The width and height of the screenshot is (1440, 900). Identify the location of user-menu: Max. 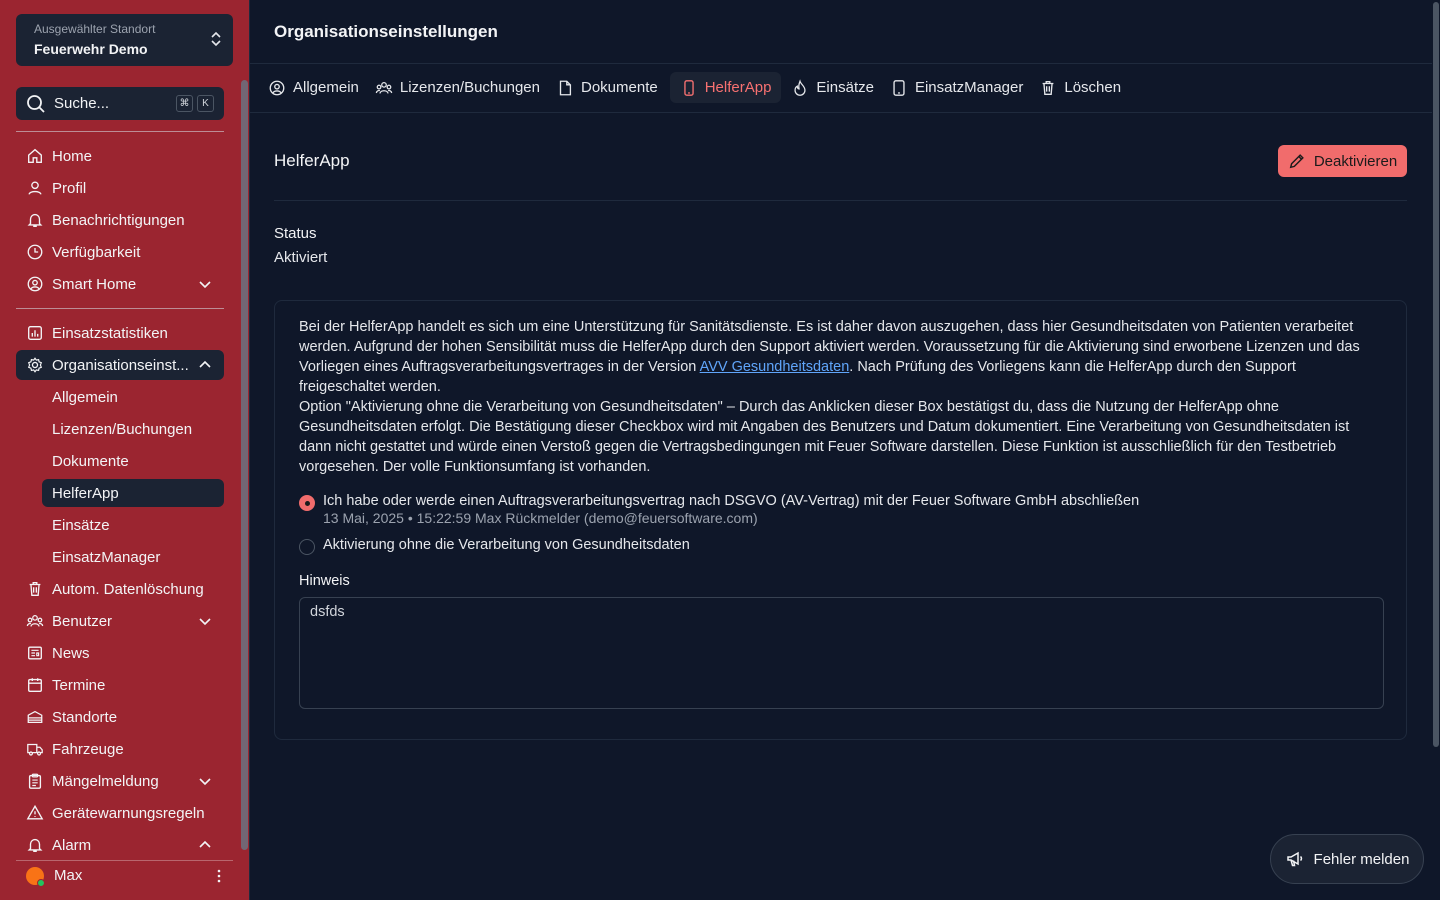
(124, 875).